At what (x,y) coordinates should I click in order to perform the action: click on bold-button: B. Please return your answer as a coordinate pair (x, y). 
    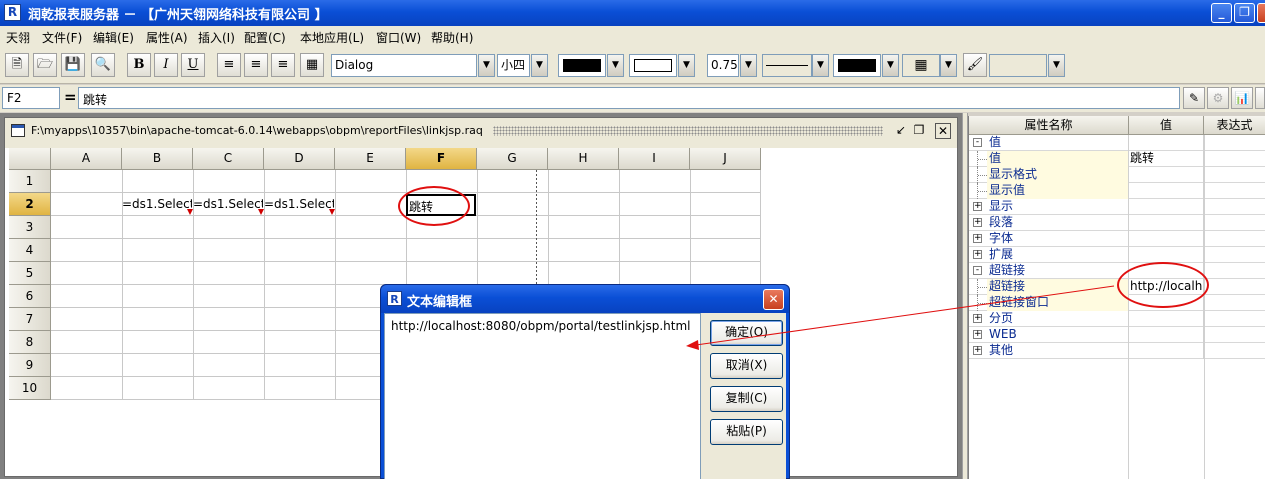
    Looking at the image, I should click on (139, 65).